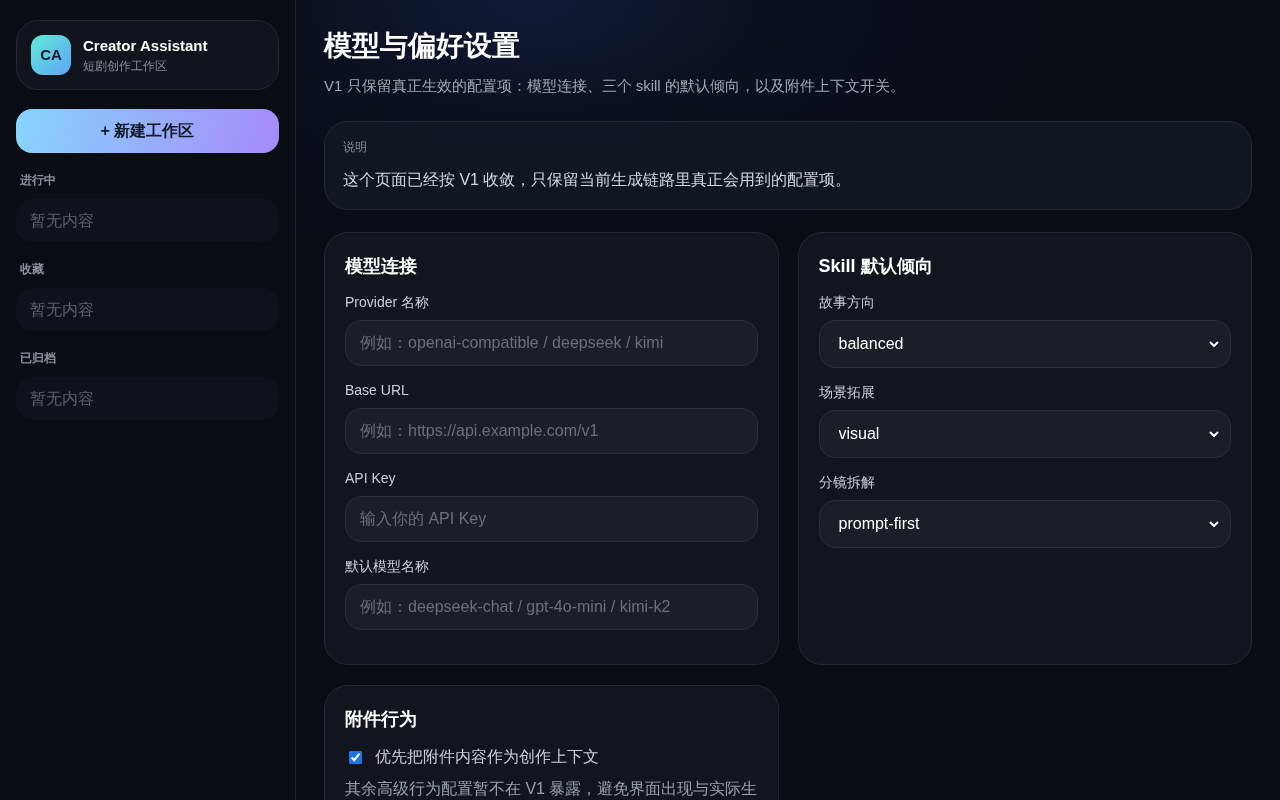 The width and height of the screenshot is (1280, 800). I want to click on app-subtitle: 短剧创作工作区, so click(125, 66).